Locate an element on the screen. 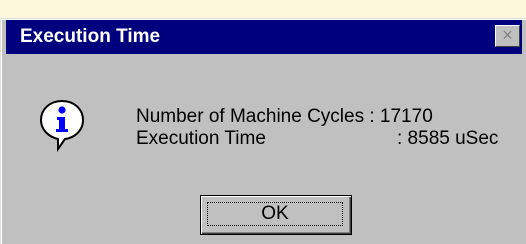  machine-cycles-text: Number of Machine Cycles : 17170 is located at coordinates (284, 116).